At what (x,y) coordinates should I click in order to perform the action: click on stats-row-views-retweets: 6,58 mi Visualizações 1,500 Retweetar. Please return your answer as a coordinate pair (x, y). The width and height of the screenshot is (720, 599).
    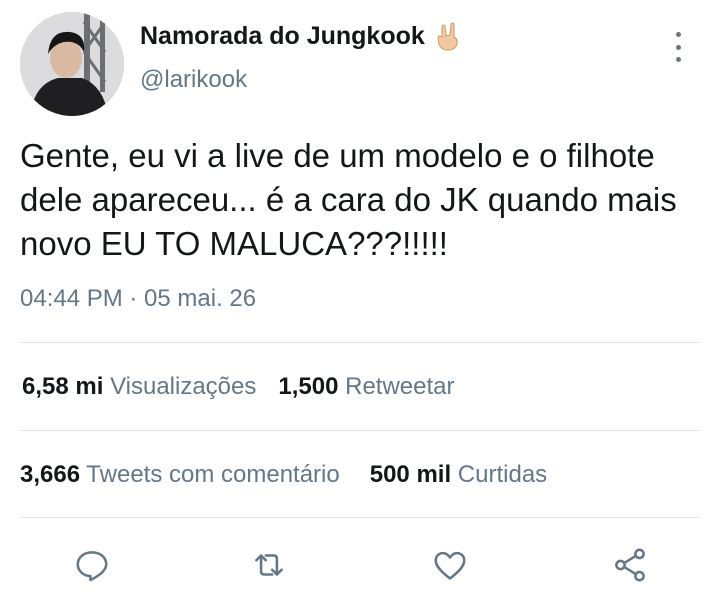
    Looking at the image, I should click on (238, 387).